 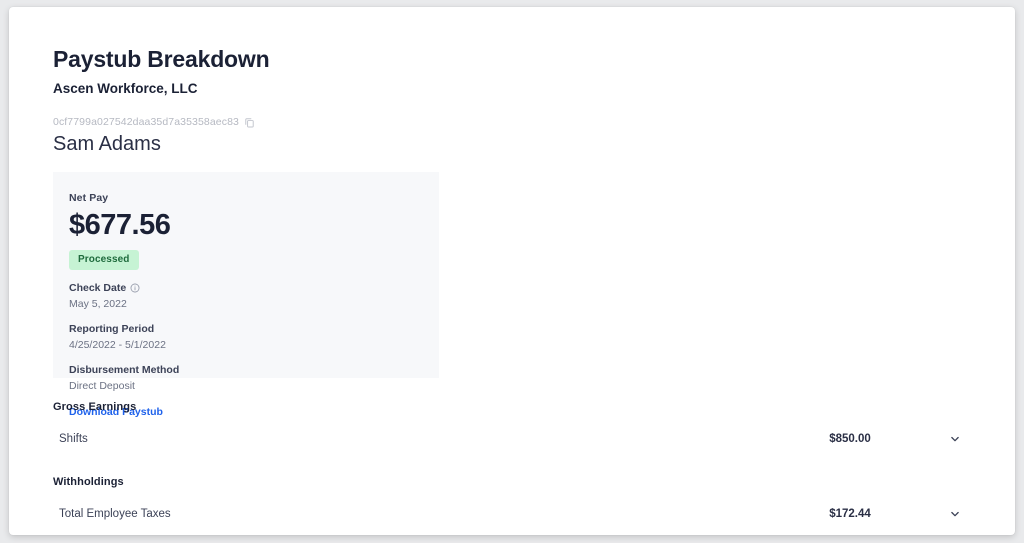 What do you see at coordinates (161, 59) in the screenshot?
I see `page-title: Paystub Breakdown` at bounding box center [161, 59].